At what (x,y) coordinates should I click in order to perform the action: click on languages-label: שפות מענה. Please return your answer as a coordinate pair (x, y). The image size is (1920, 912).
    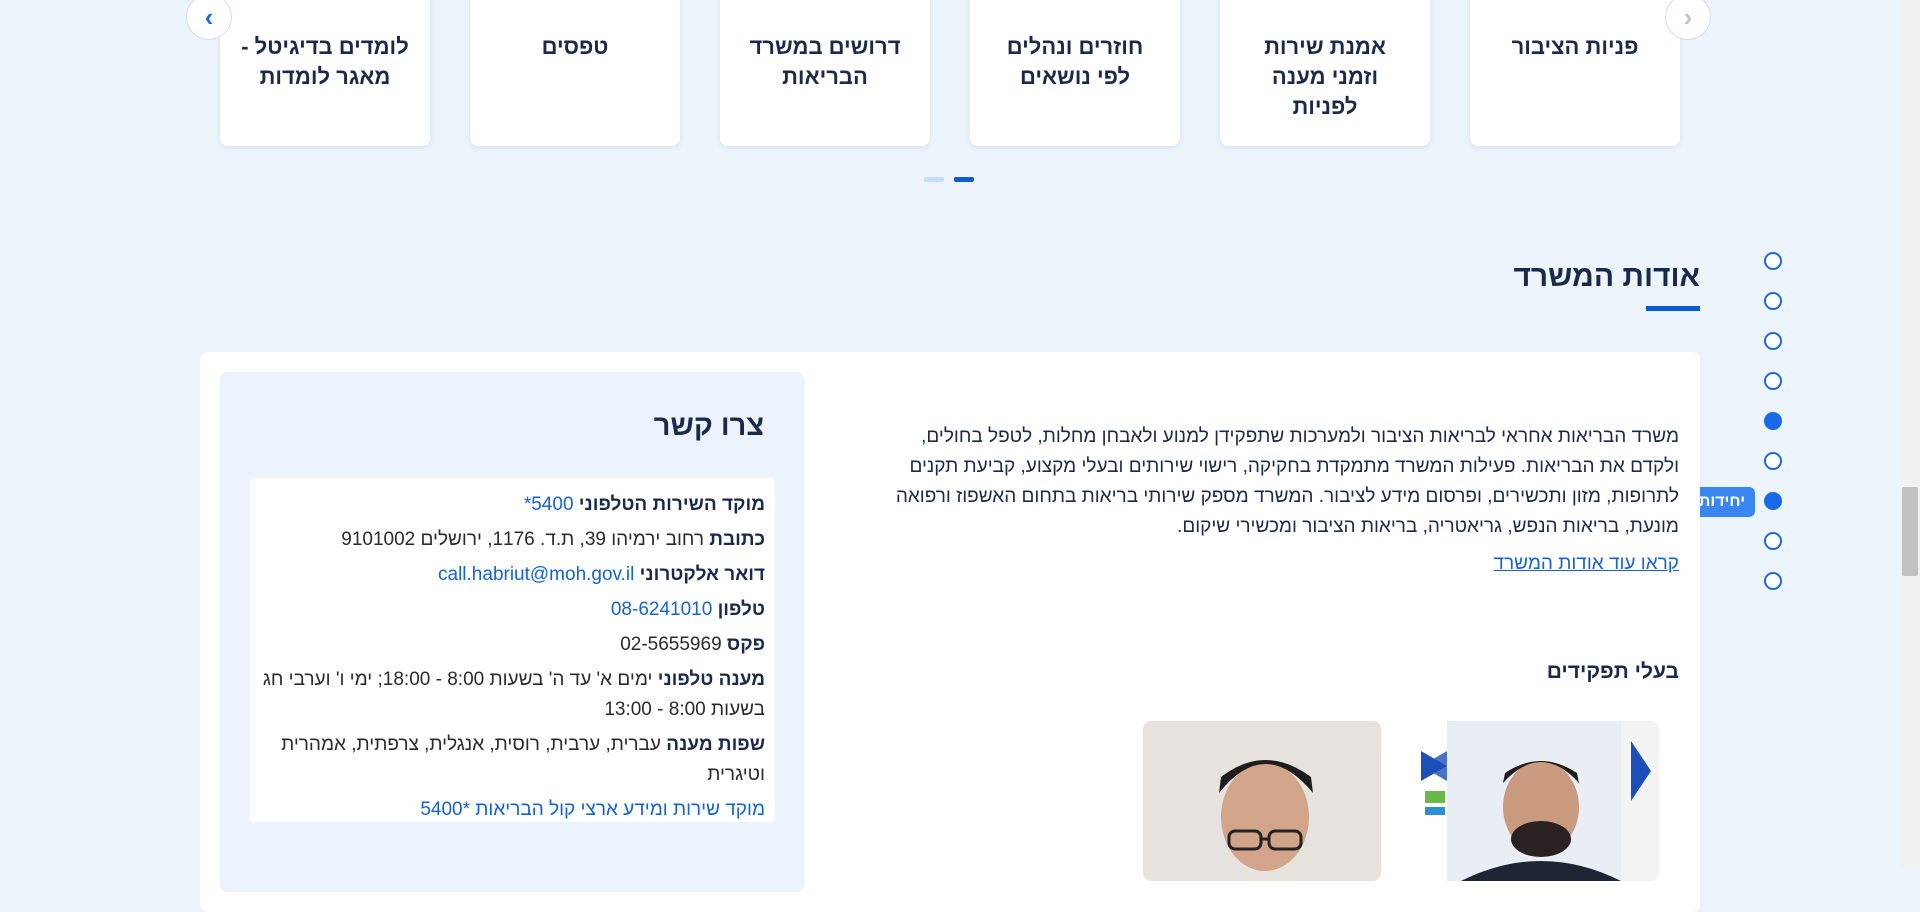
    Looking at the image, I should click on (715, 744).